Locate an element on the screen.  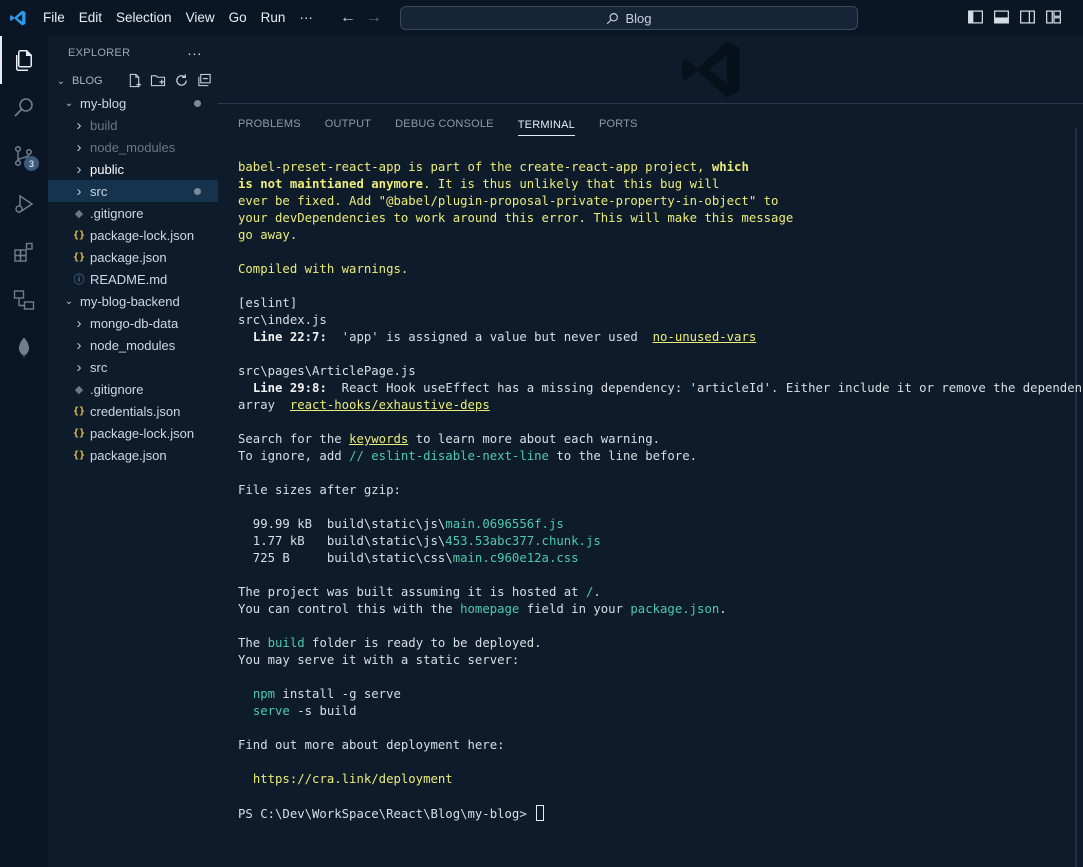
explorer-toolbar is located at coordinates (169, 80).